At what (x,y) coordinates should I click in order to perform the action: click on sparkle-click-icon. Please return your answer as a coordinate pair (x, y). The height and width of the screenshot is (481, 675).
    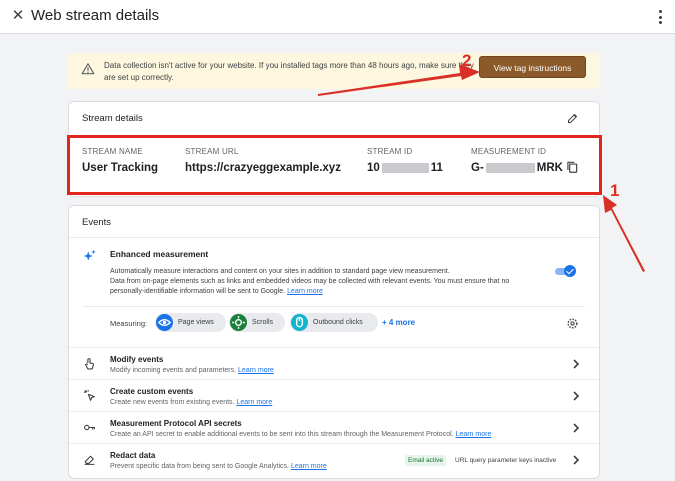
    Looking at the image, I should click on (89, 395).